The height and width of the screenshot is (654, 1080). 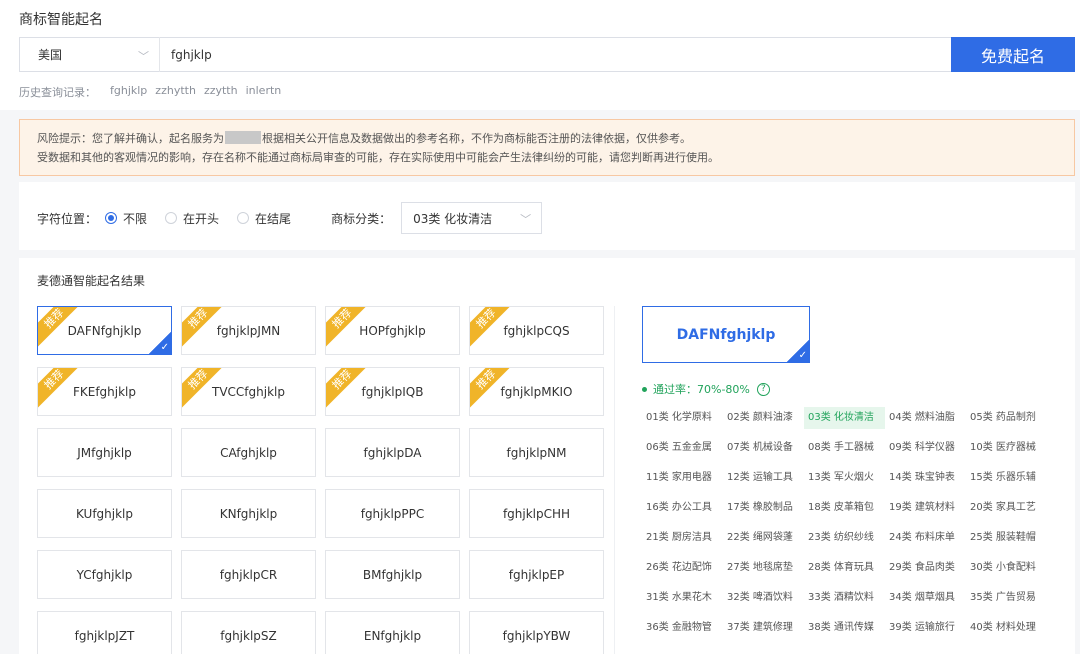 What do you see at coordinates (1006, 598) in the screenshot?
I see `class-item: 35类 广告贸易` at bounding box center [1006, 598].